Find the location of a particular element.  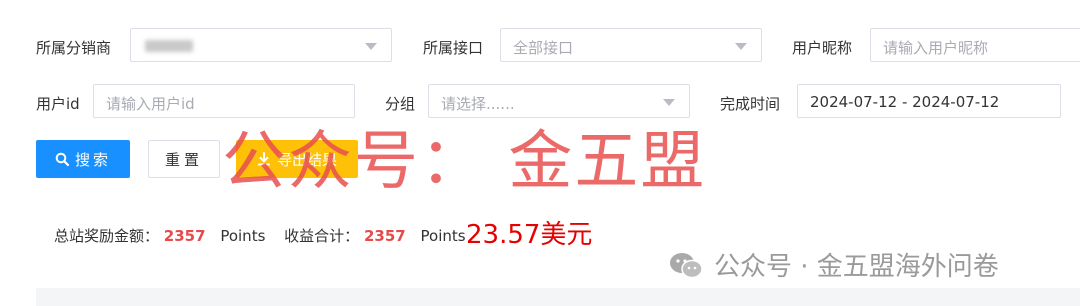

watermark-text: 公众号： 金五盟 is located at coordinates (464, 162).